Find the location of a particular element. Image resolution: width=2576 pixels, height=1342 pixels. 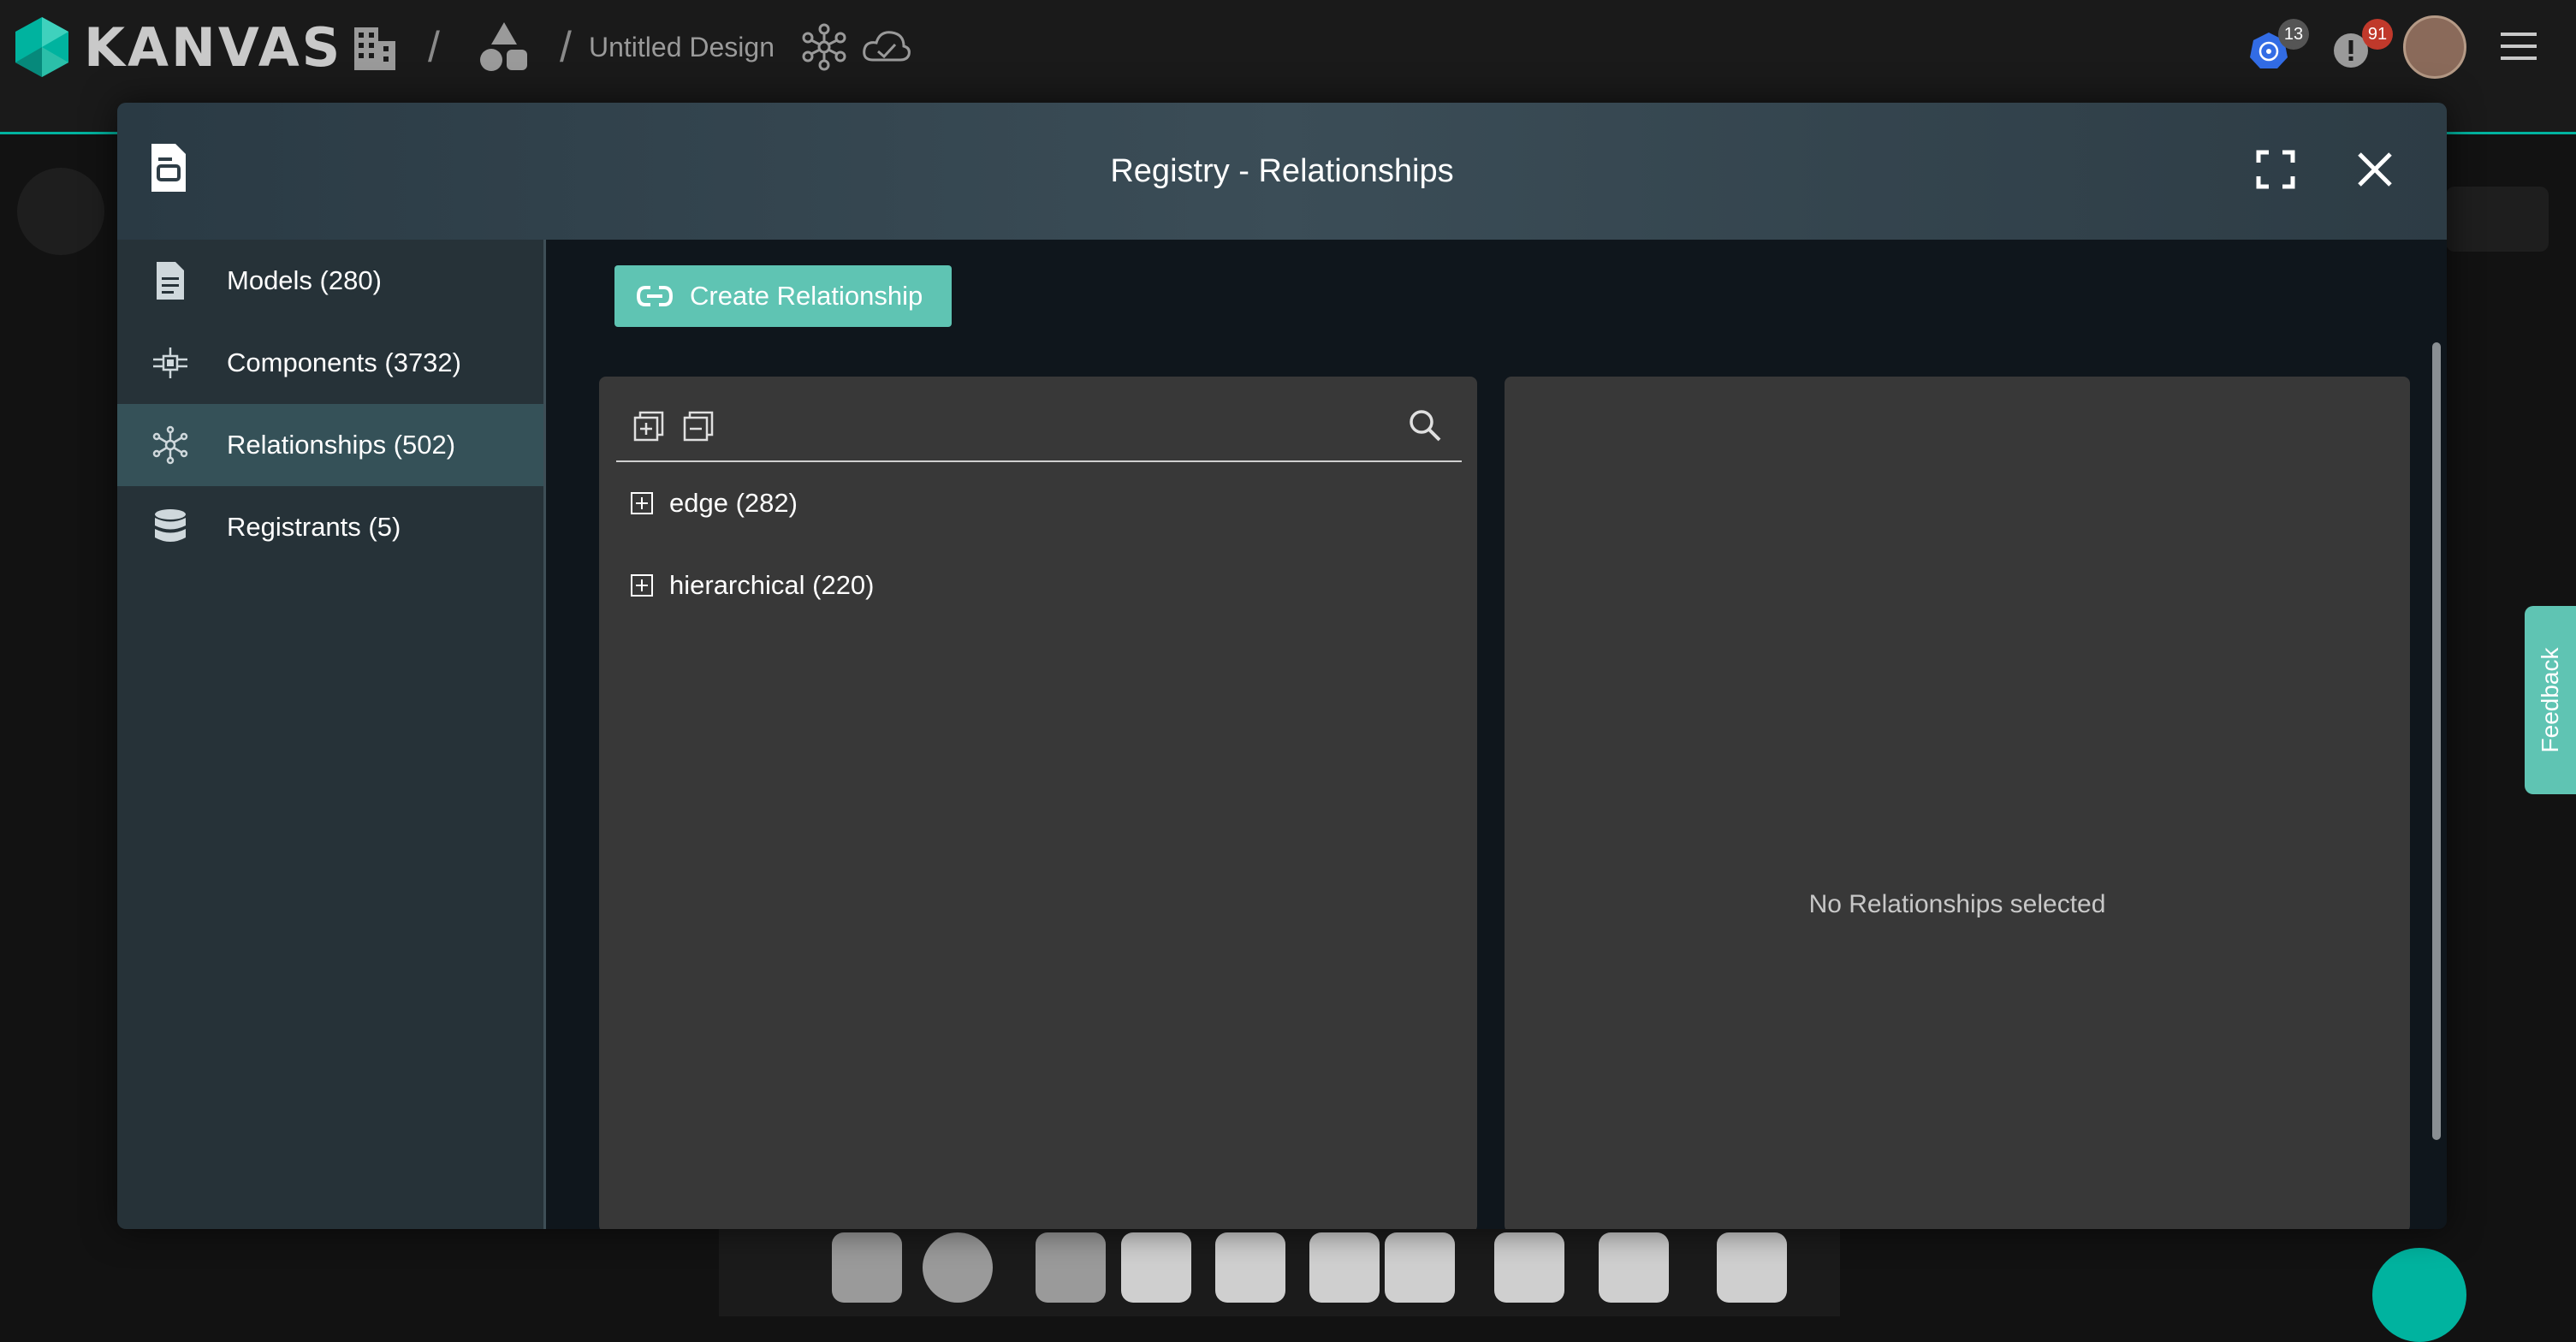

sidebar-item-label: Models (280) is located at coordinates (304, 280).